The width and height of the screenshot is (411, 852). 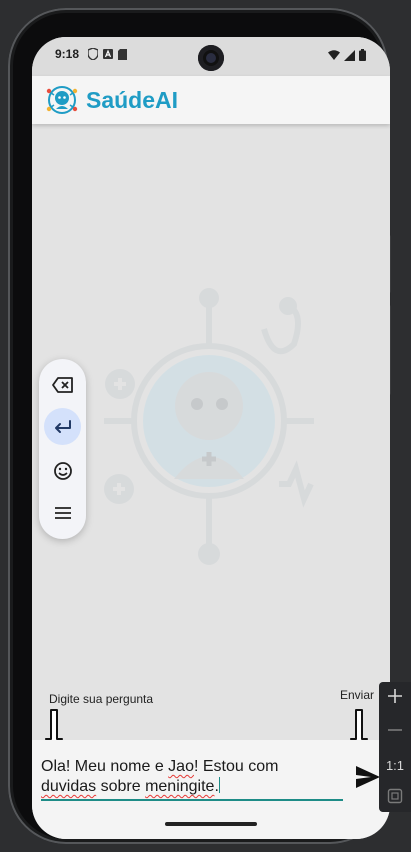 I want to click on misspelled-word: meningite, so click(x=180, y=786).